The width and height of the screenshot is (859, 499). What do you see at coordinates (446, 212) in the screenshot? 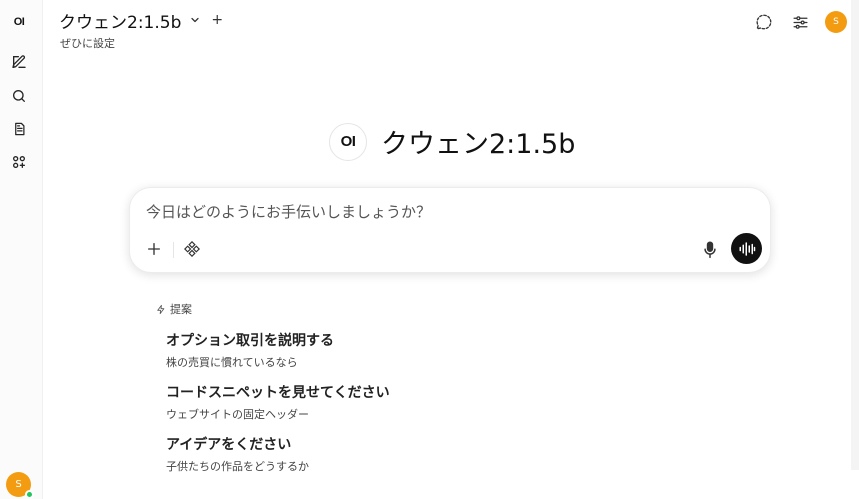
I see `message-input` at bounding box center [446, 212].